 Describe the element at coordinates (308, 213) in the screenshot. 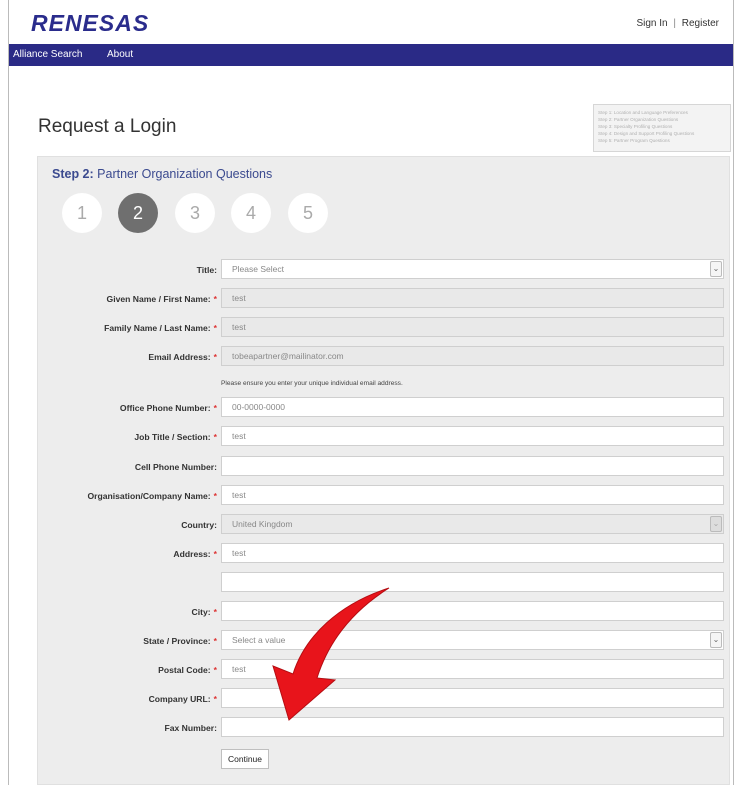

I see `step-circle-5: 5` at that location.